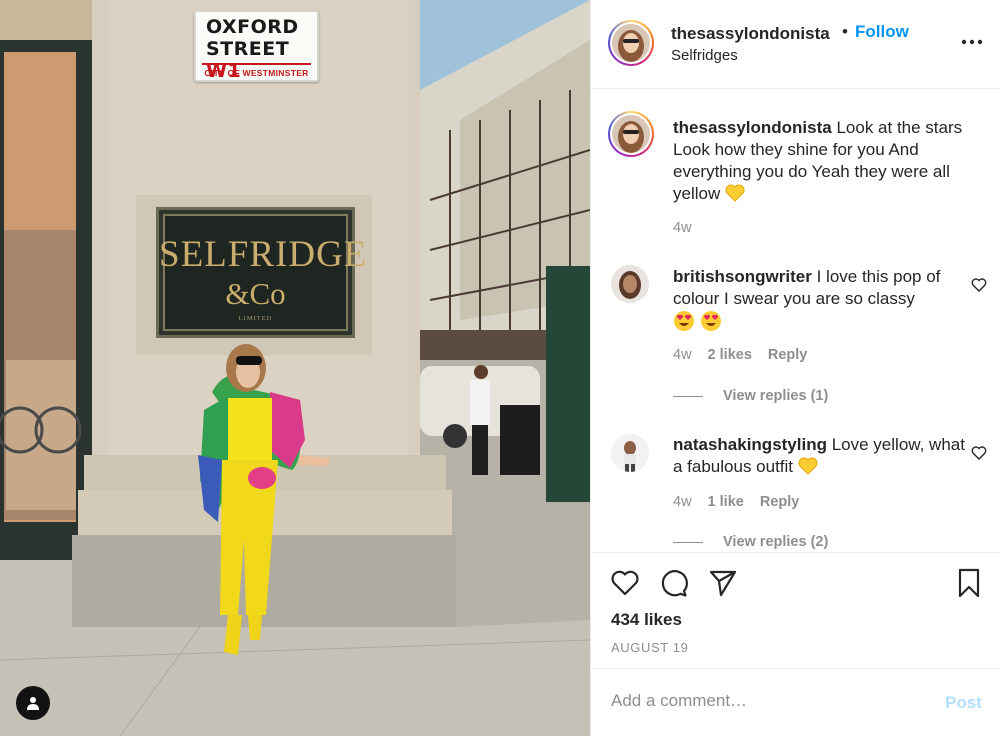 The image size is (1000, 736). What do you see at coordinates (972, 42) in the screenshot?
I see `more-options-icon` at bounding box center [972, 42].